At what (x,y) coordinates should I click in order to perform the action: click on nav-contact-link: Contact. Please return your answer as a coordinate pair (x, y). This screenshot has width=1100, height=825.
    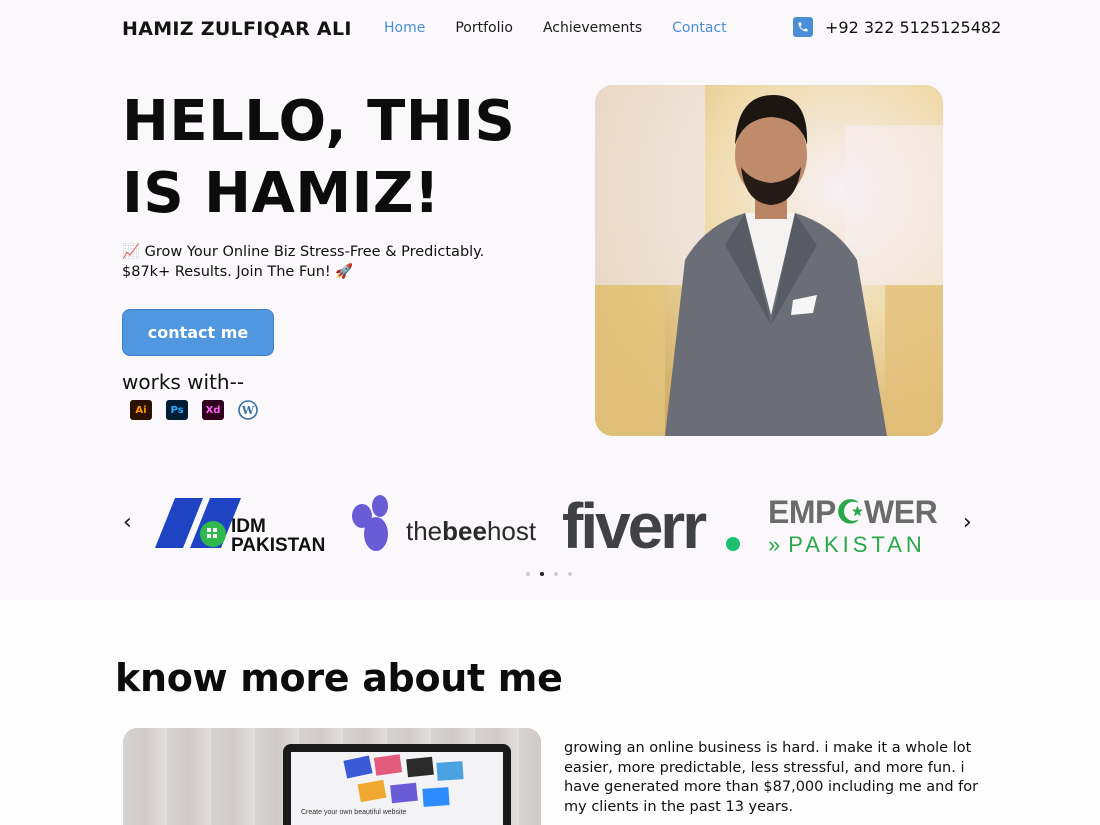
    Looking at the image, I should click on (699, 28).